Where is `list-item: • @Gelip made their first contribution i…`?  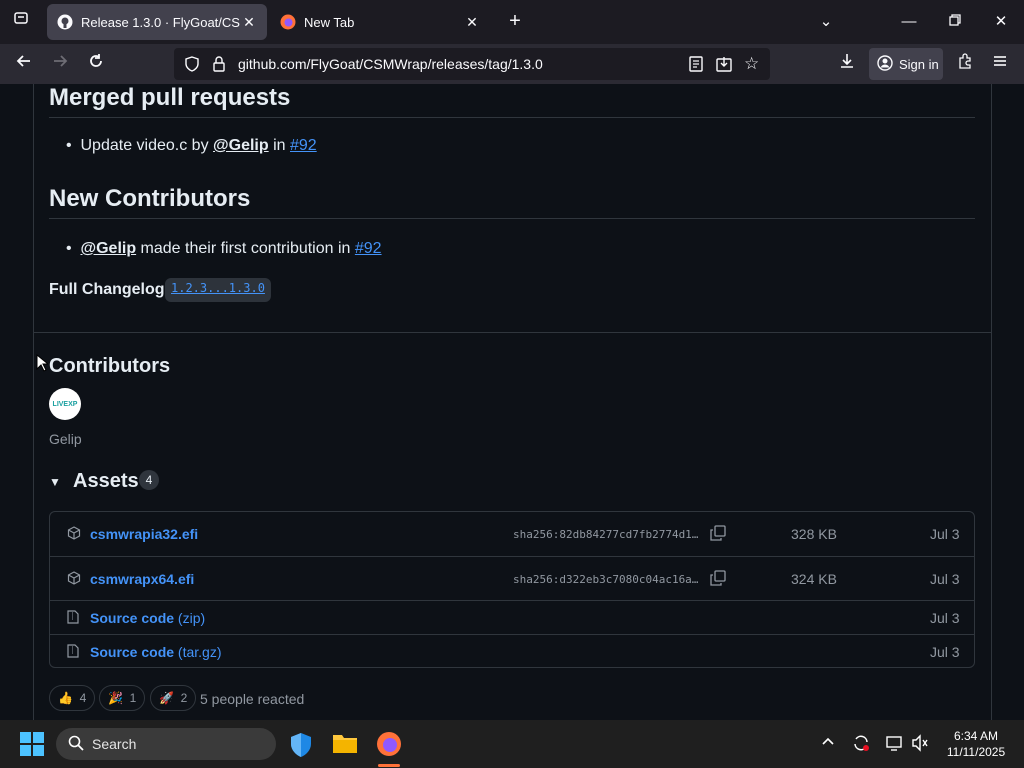 list-item: • @Gelip made their first contribution i… is located at coordinates (224, 249).